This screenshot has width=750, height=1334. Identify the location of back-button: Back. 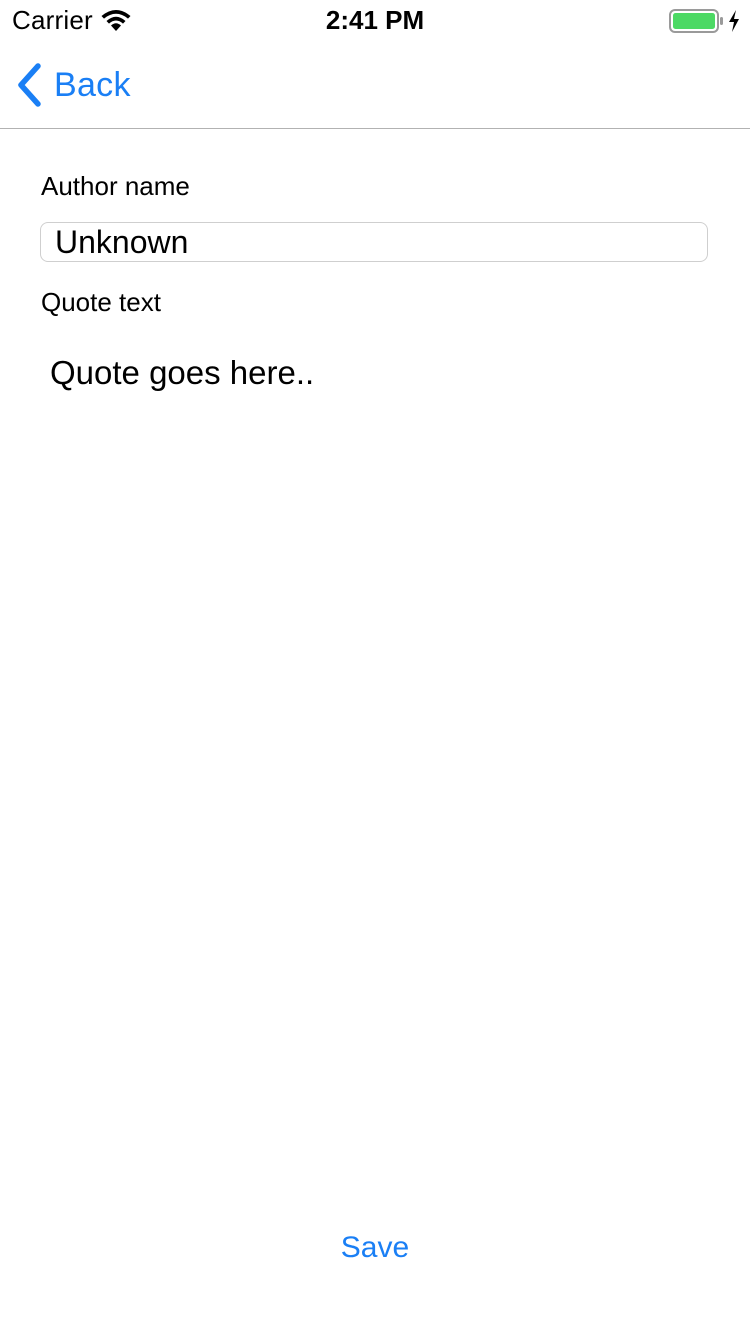
(73, 85).